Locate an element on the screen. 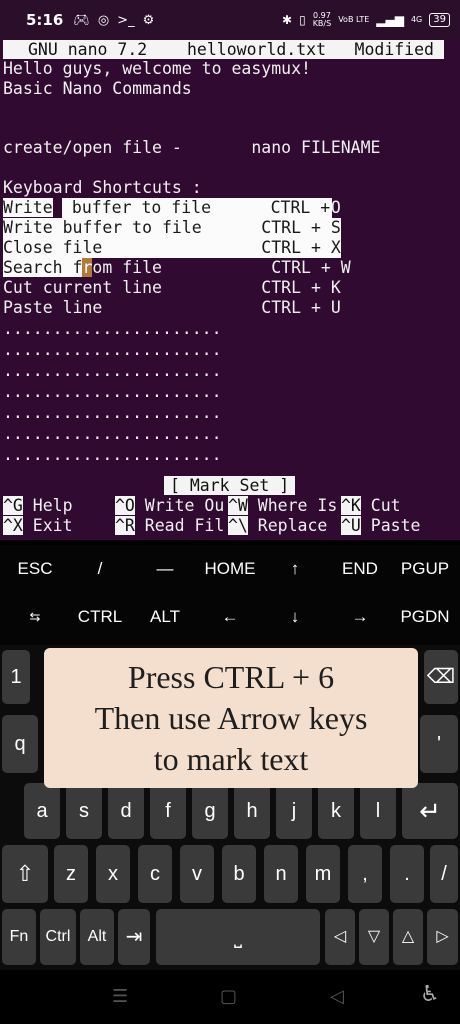 The height and width of the screenshot is (1024, 460). dash-key: — is located at coordinates (165, 569).